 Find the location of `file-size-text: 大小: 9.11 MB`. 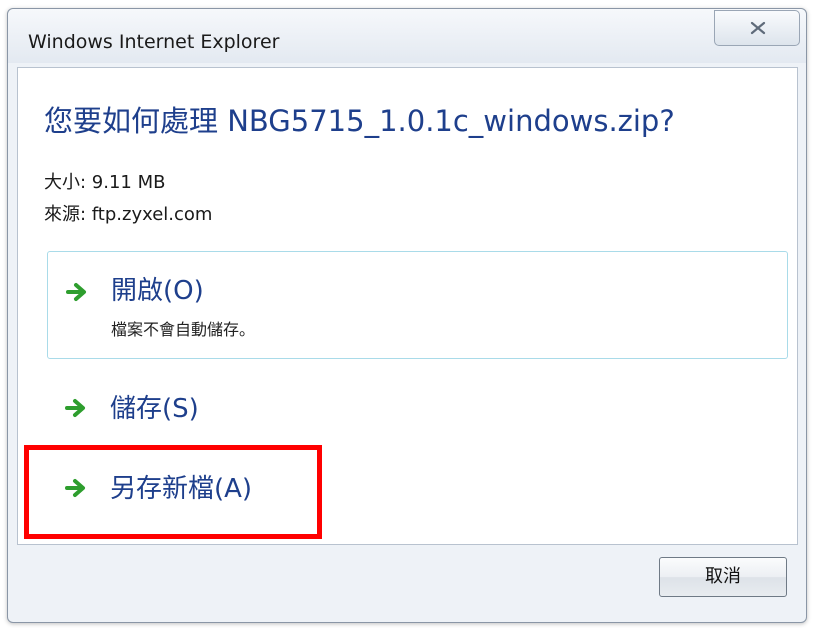

file-size-text: 大小: 9.11 MB is located at coordinates (105, 182).